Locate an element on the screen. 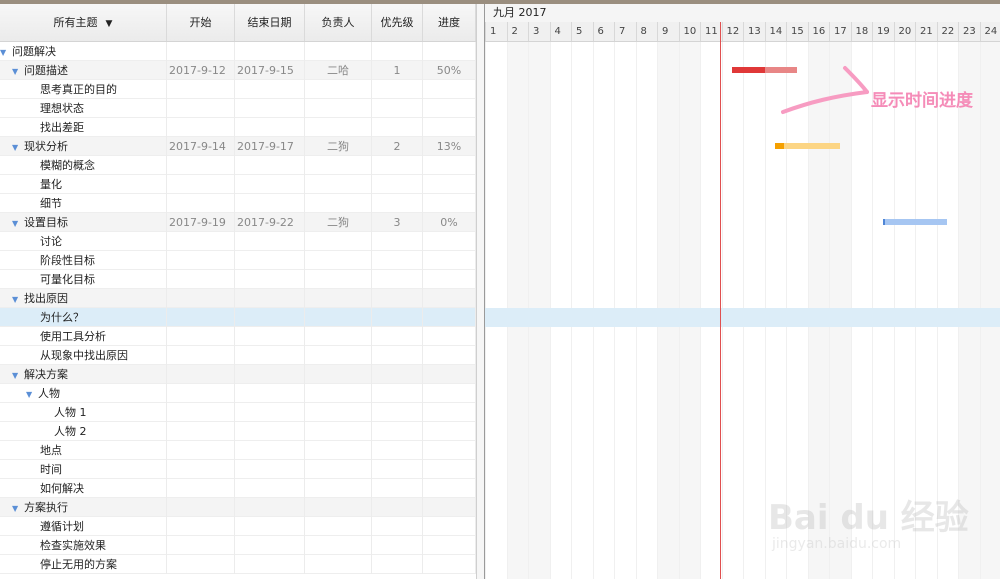  topic-cell: 细节 is located at coordinates (83, 203).